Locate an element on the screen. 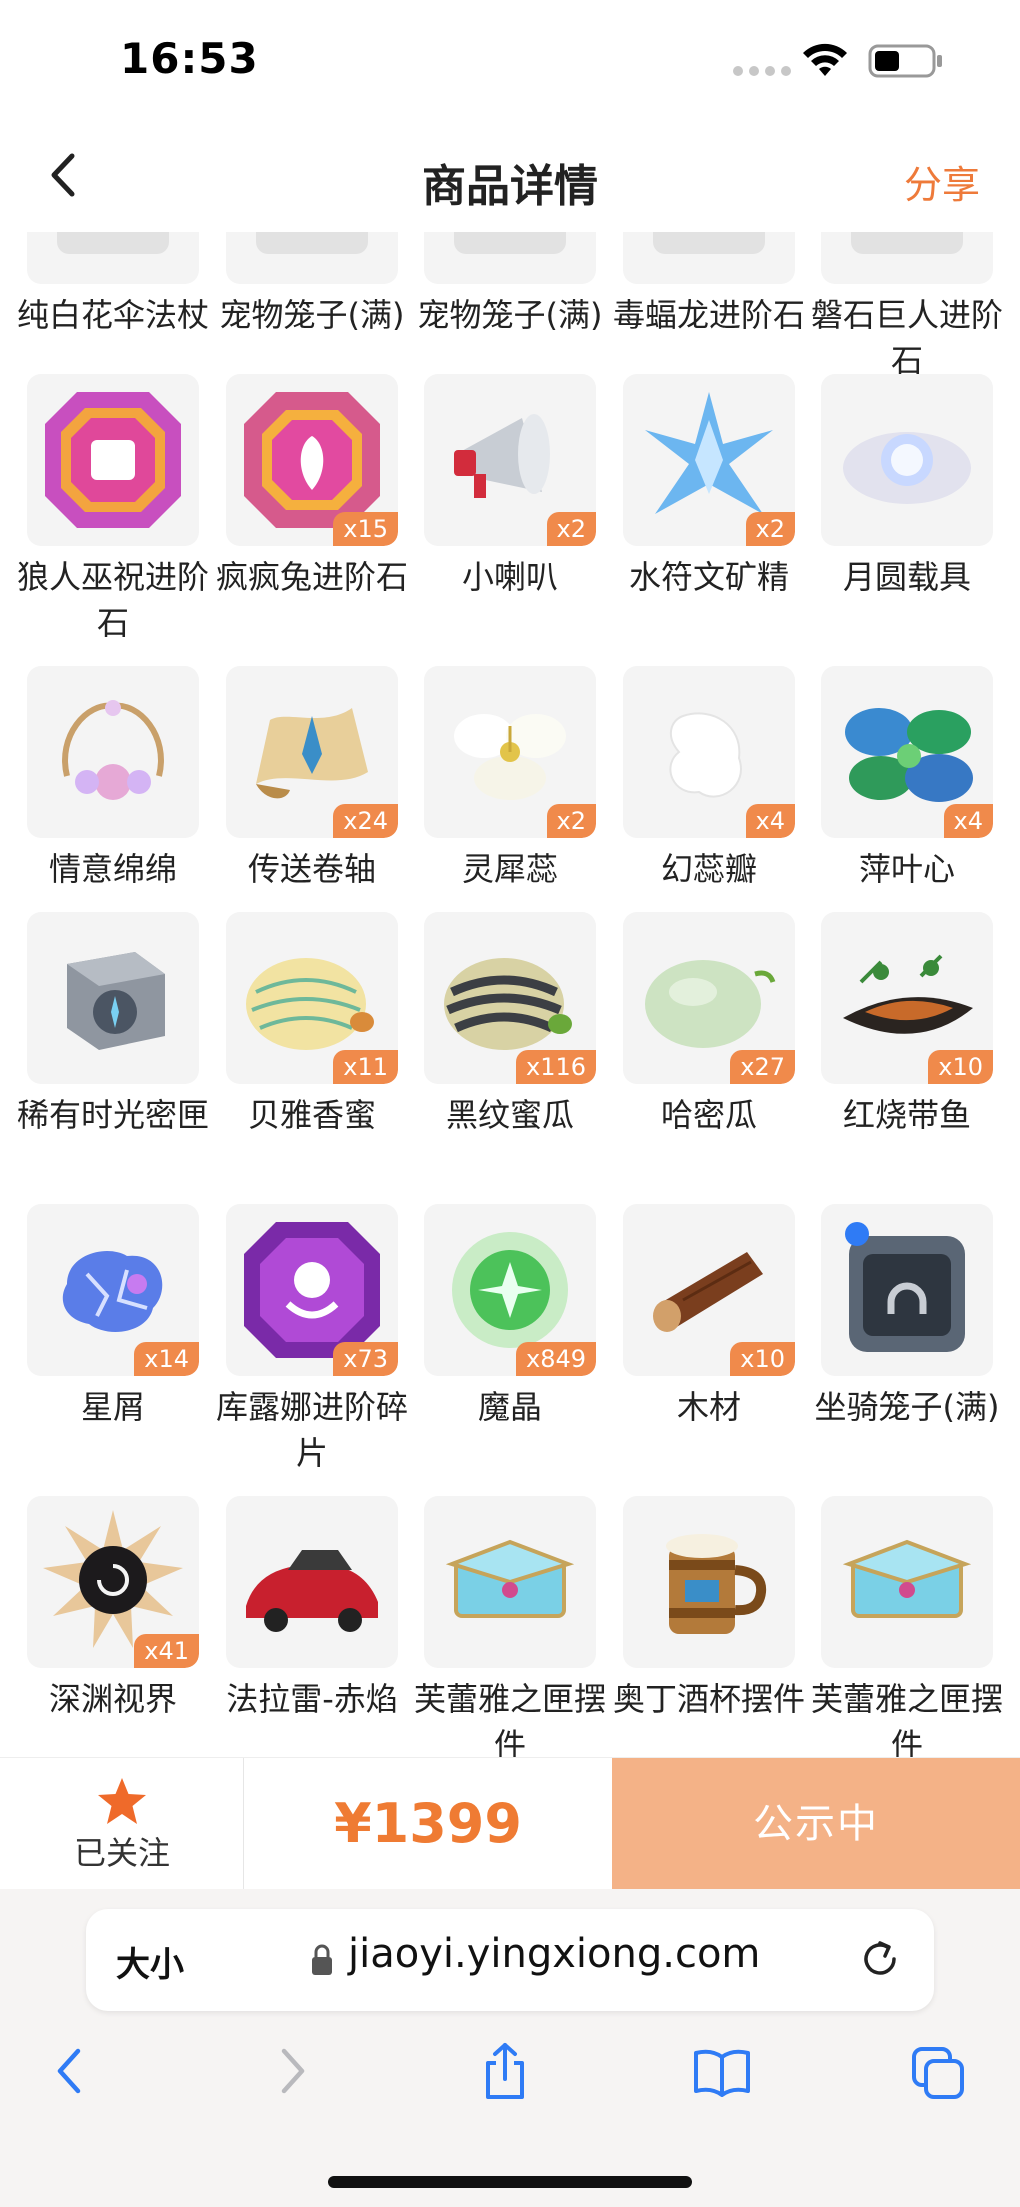 This screenshot has height=2207, width=1020. item-thumbnail: x14 is located at coordinates (113, 1290).